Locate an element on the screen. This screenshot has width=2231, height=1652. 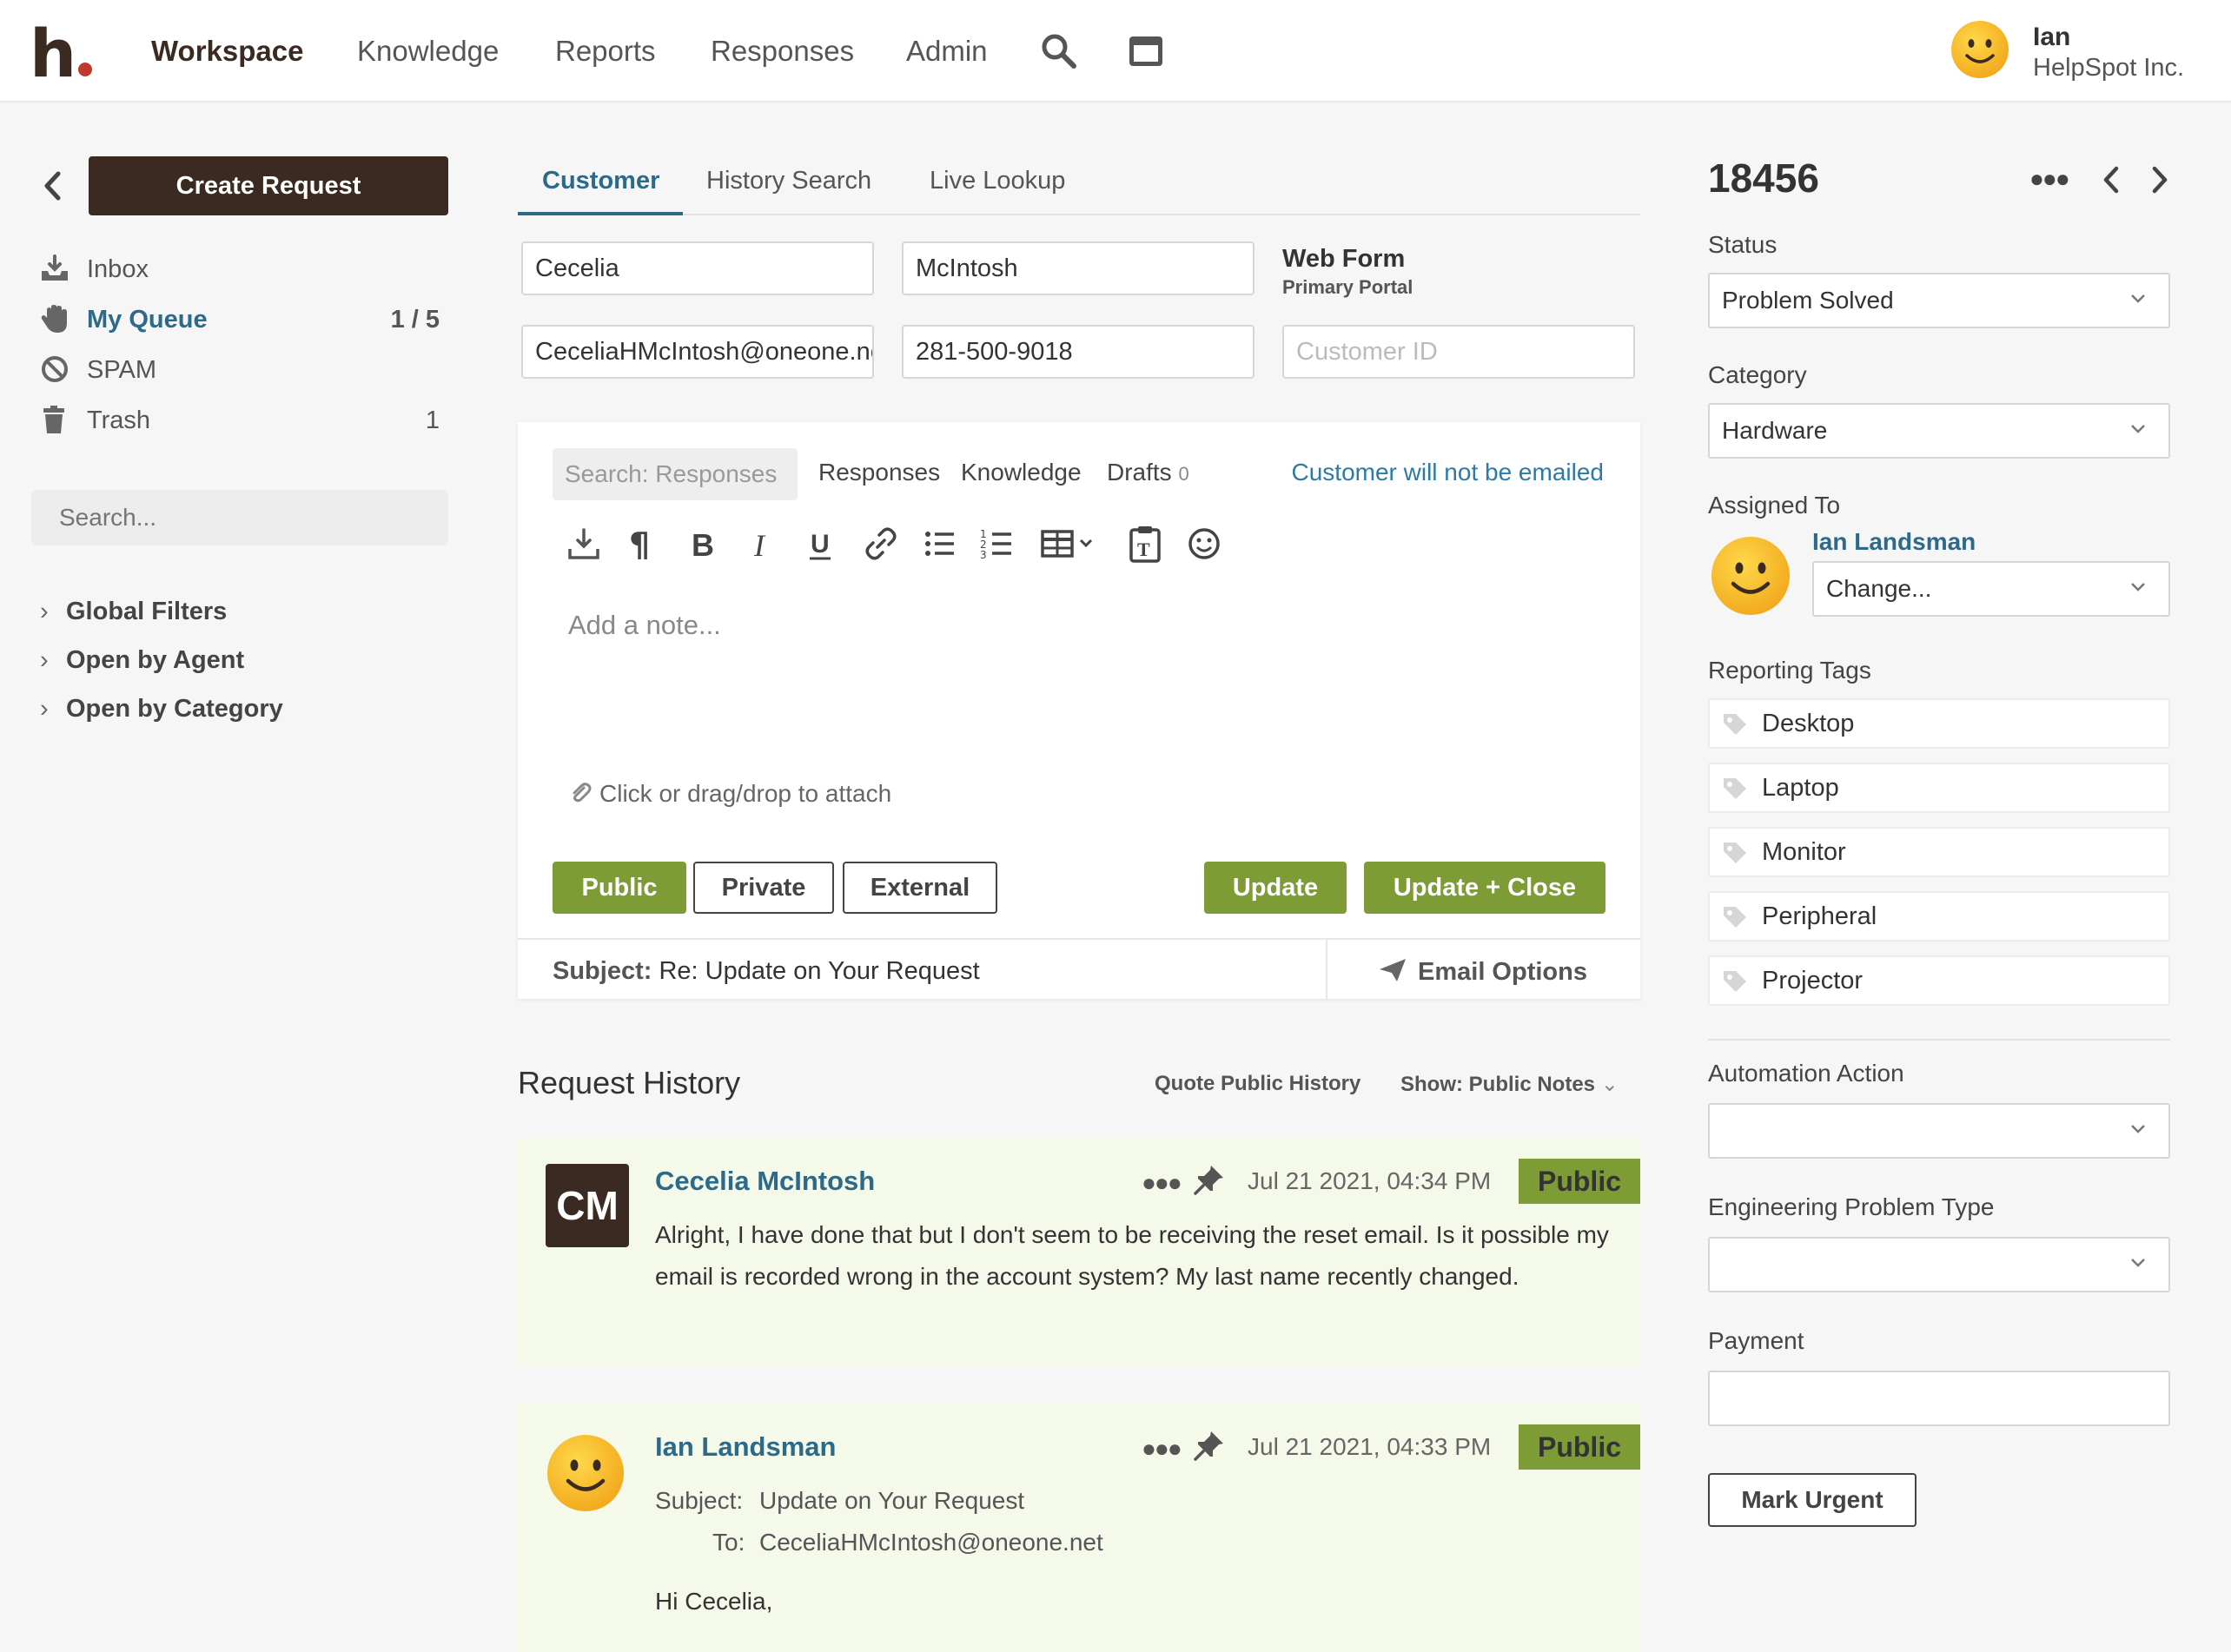
nav-admin: Admin is located at coordinates (947, 51).